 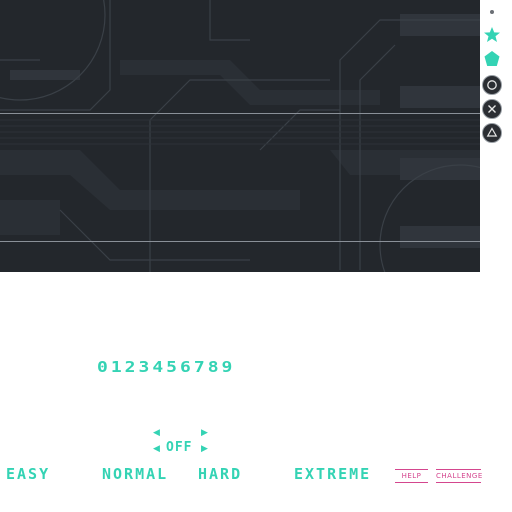 What do you see at coordinates (492, 34) in the screenshot?
I see `star-icon` at bounding box center [492, 34].